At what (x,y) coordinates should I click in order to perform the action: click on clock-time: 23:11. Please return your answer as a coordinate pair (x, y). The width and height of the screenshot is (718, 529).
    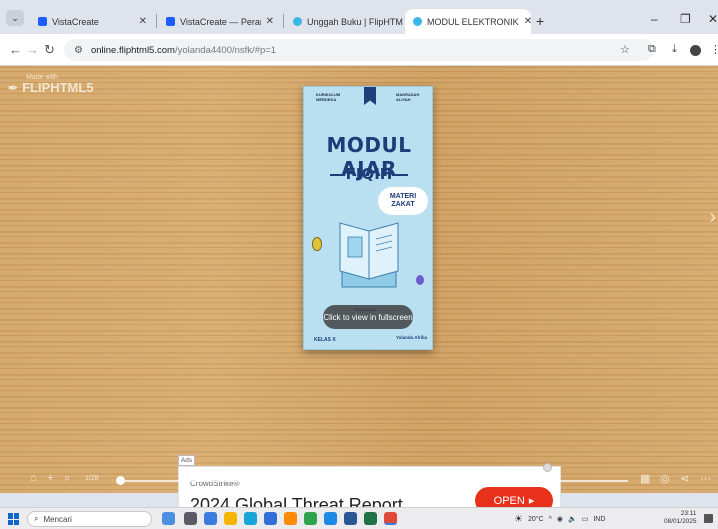
    Looking at the image, I should click on (688, 513).